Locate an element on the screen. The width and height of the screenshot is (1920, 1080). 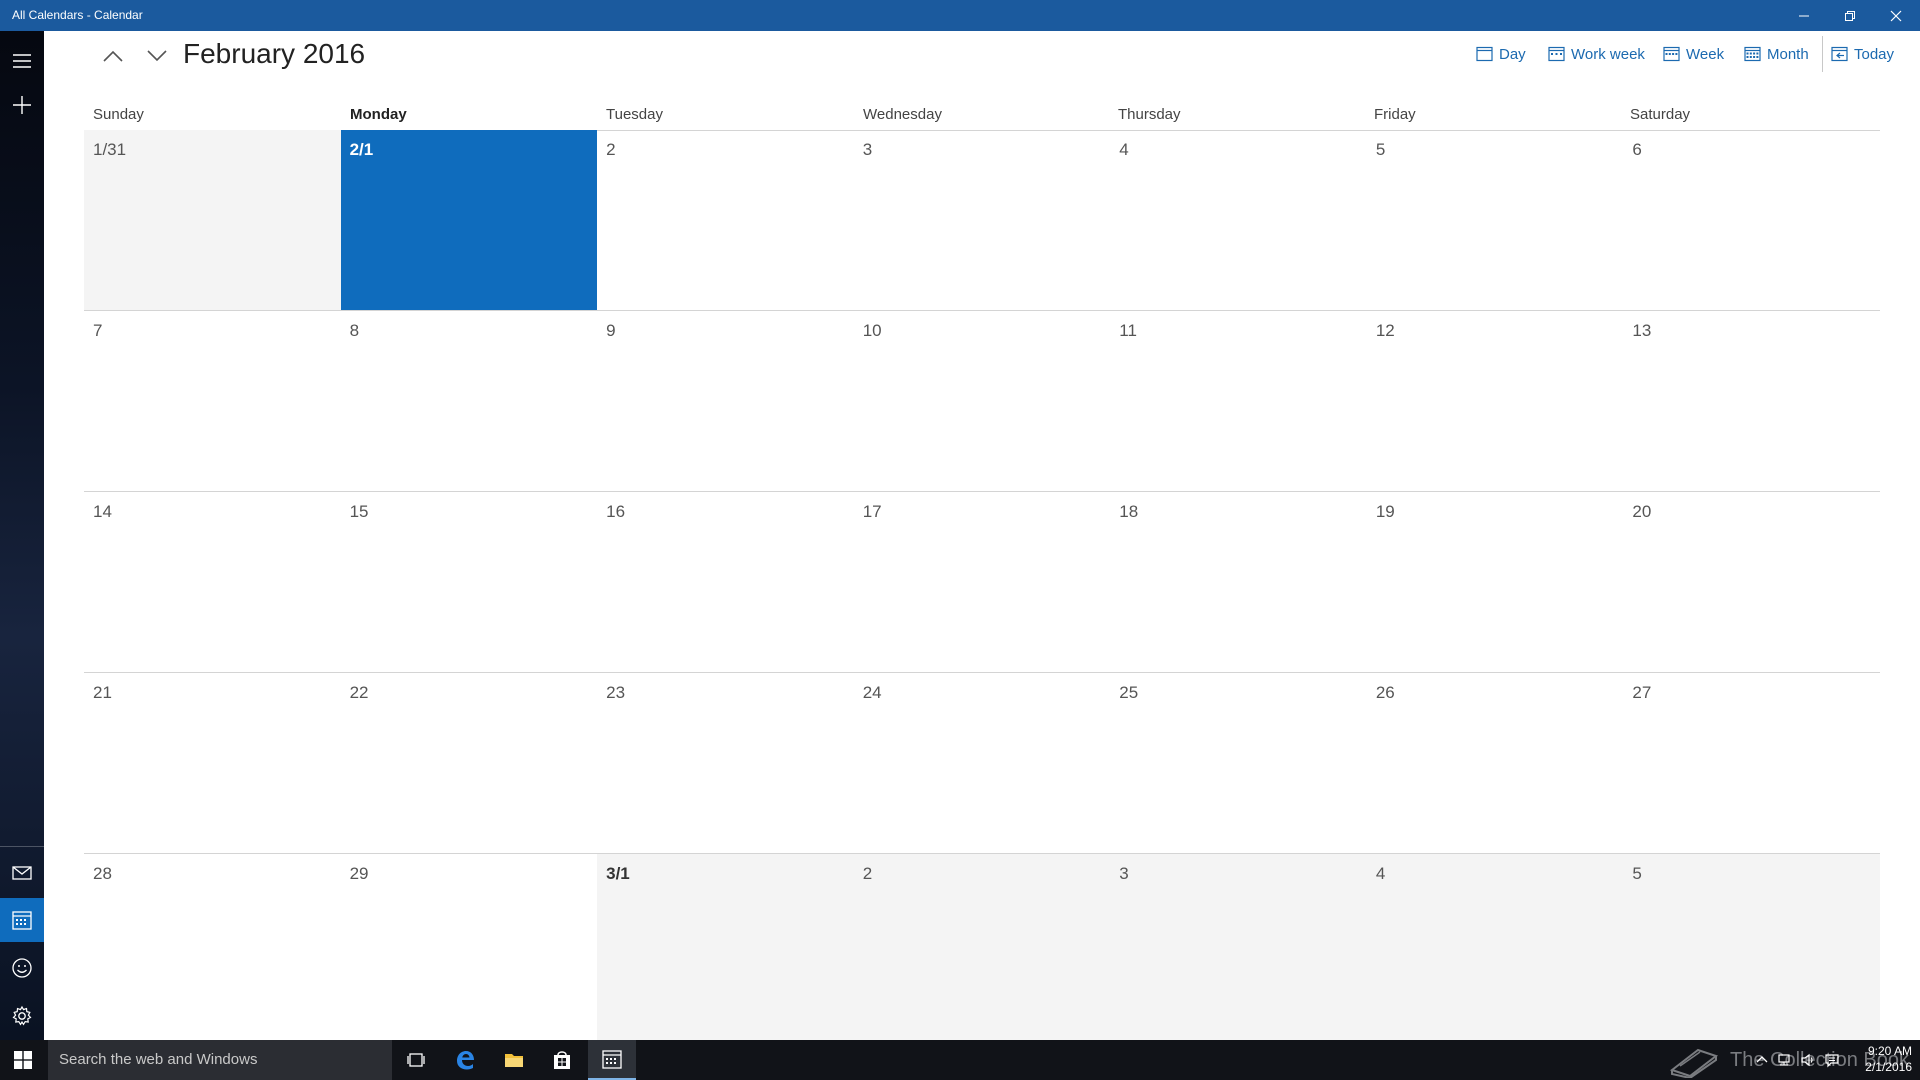
view-separator is located at coordinates (1822, 54).